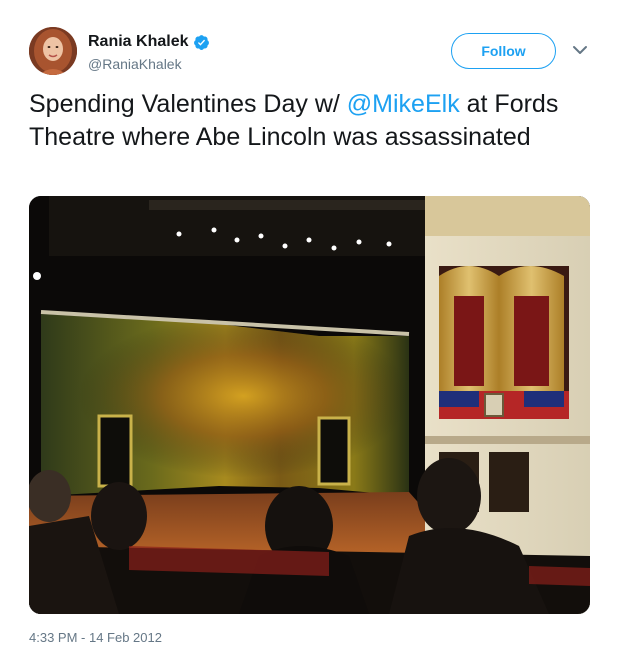 The width and height of the screenshot is (617, 652). Describe the element at coordinates (503, 51) in the screenshot. I see `follow-button: Follow` at that location.